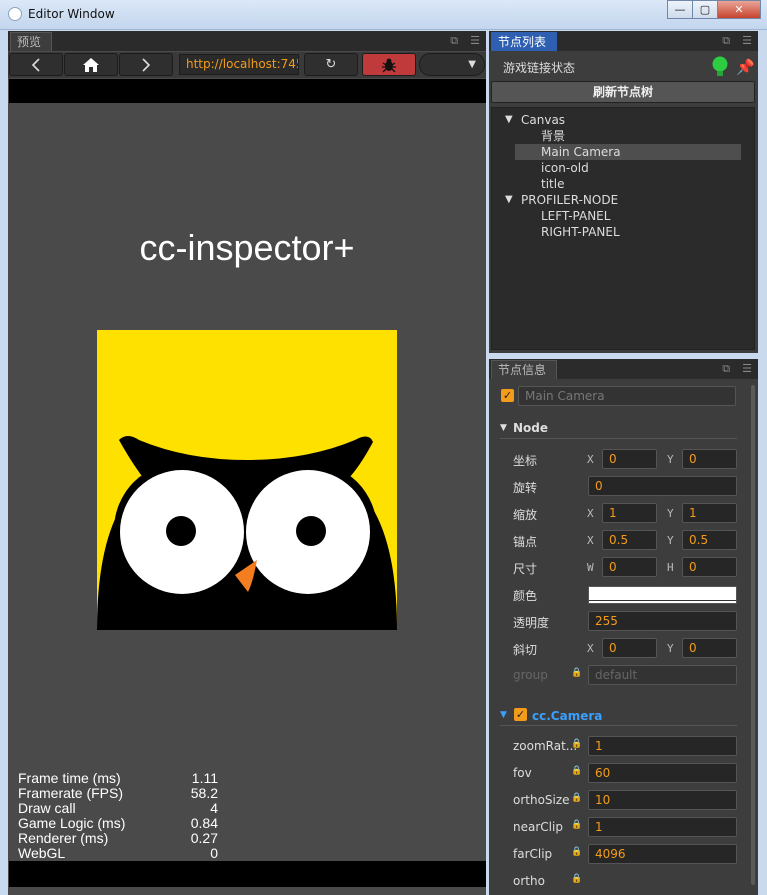 Image resolution: width=767 pixels, height=895 pixels. I want to click on tree-node: icon-old, so click(623, 168).